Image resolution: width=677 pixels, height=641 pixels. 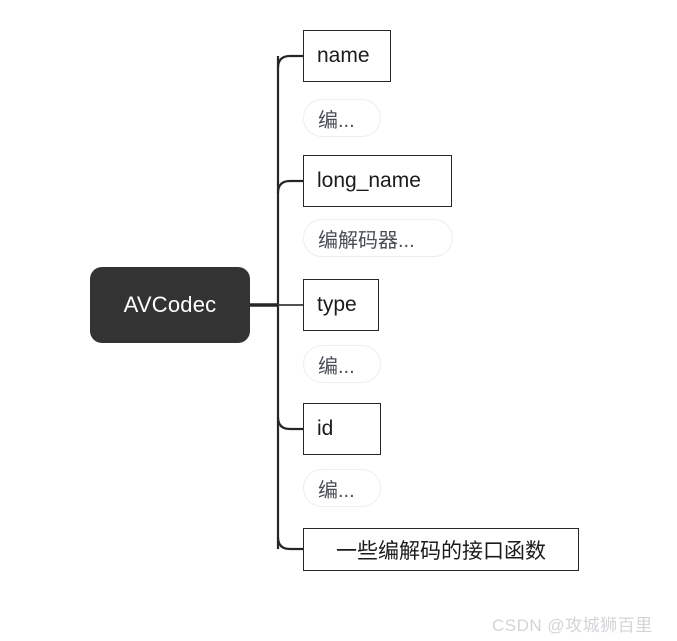 I want to click on node-codec-interface-functions: 一些编解码的接口函数, so click(x=441, y=549).